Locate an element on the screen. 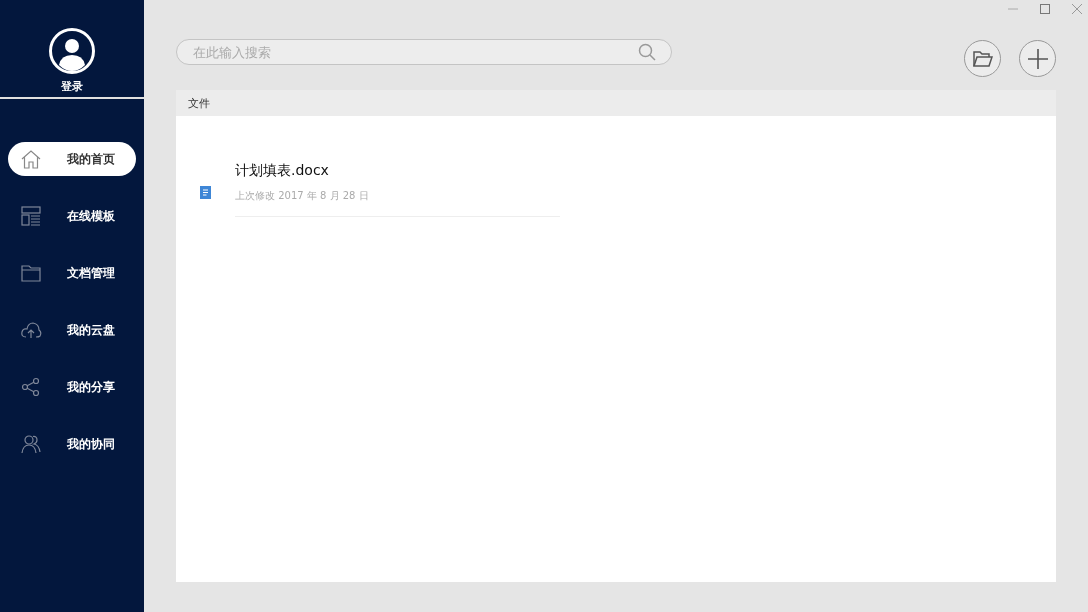  users-icon is located at coordinates (31, 444).